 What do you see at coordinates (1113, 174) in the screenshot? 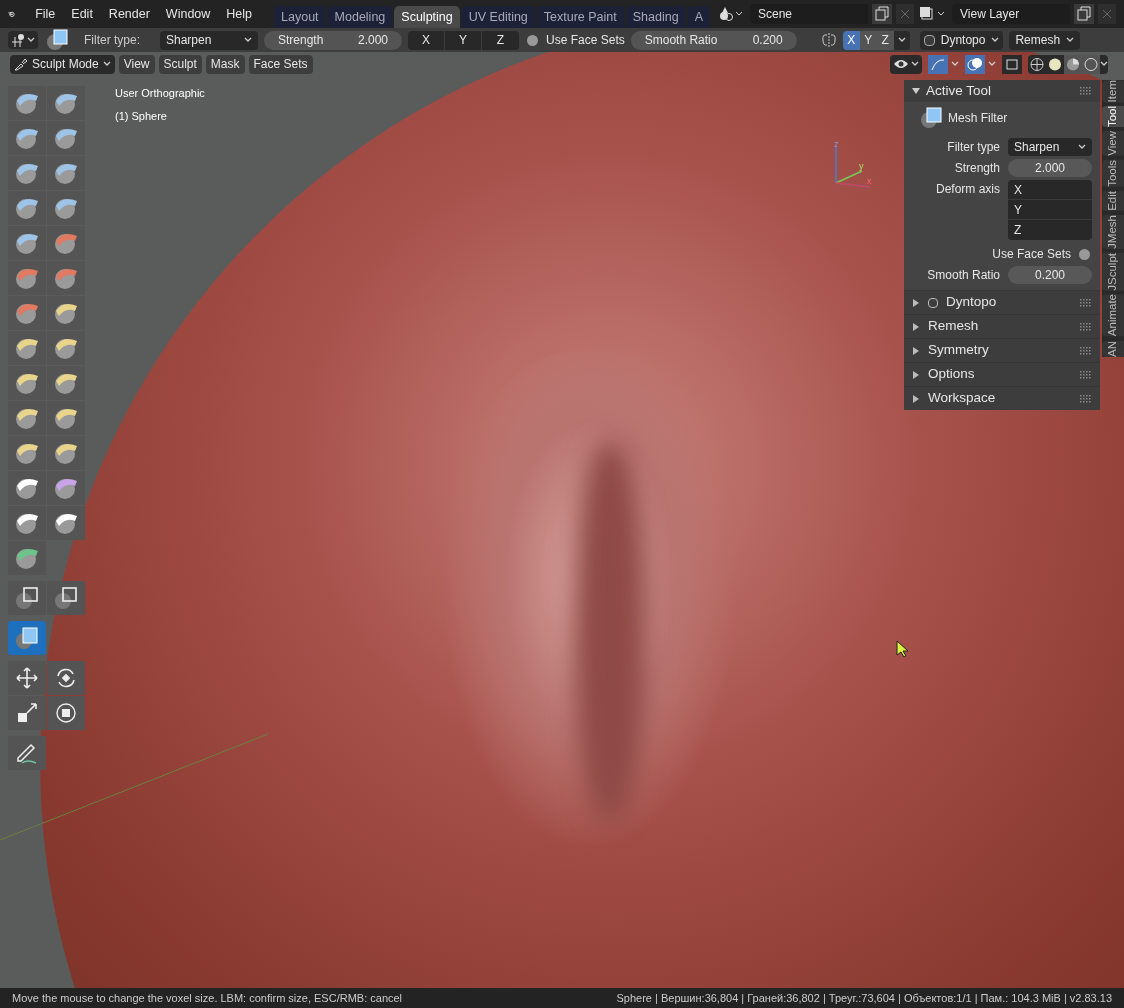
I see `sidebar-tab: Tools` at bounding box center [1113, 174].